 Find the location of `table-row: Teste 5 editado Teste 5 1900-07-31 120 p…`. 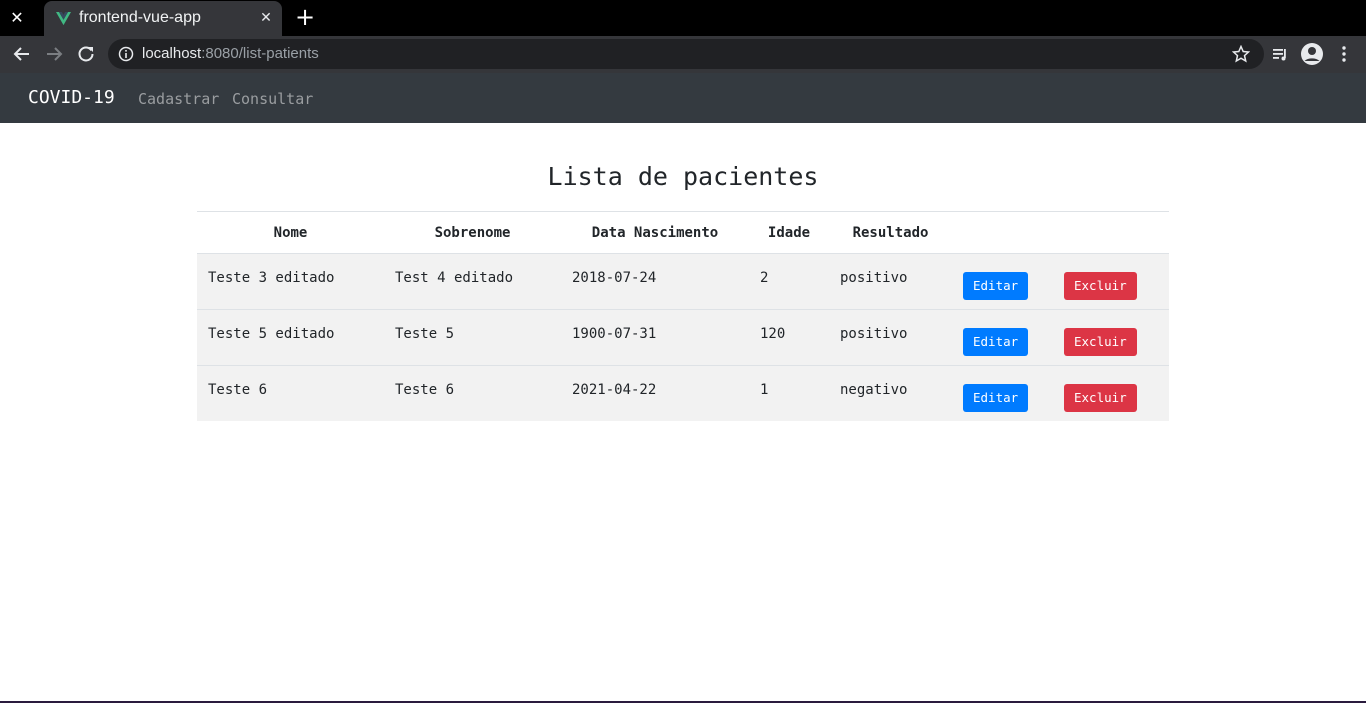

table-row: Teste 5 editado Teste 5 1900-07-31 120 p… is located at coordinates (683, 337).